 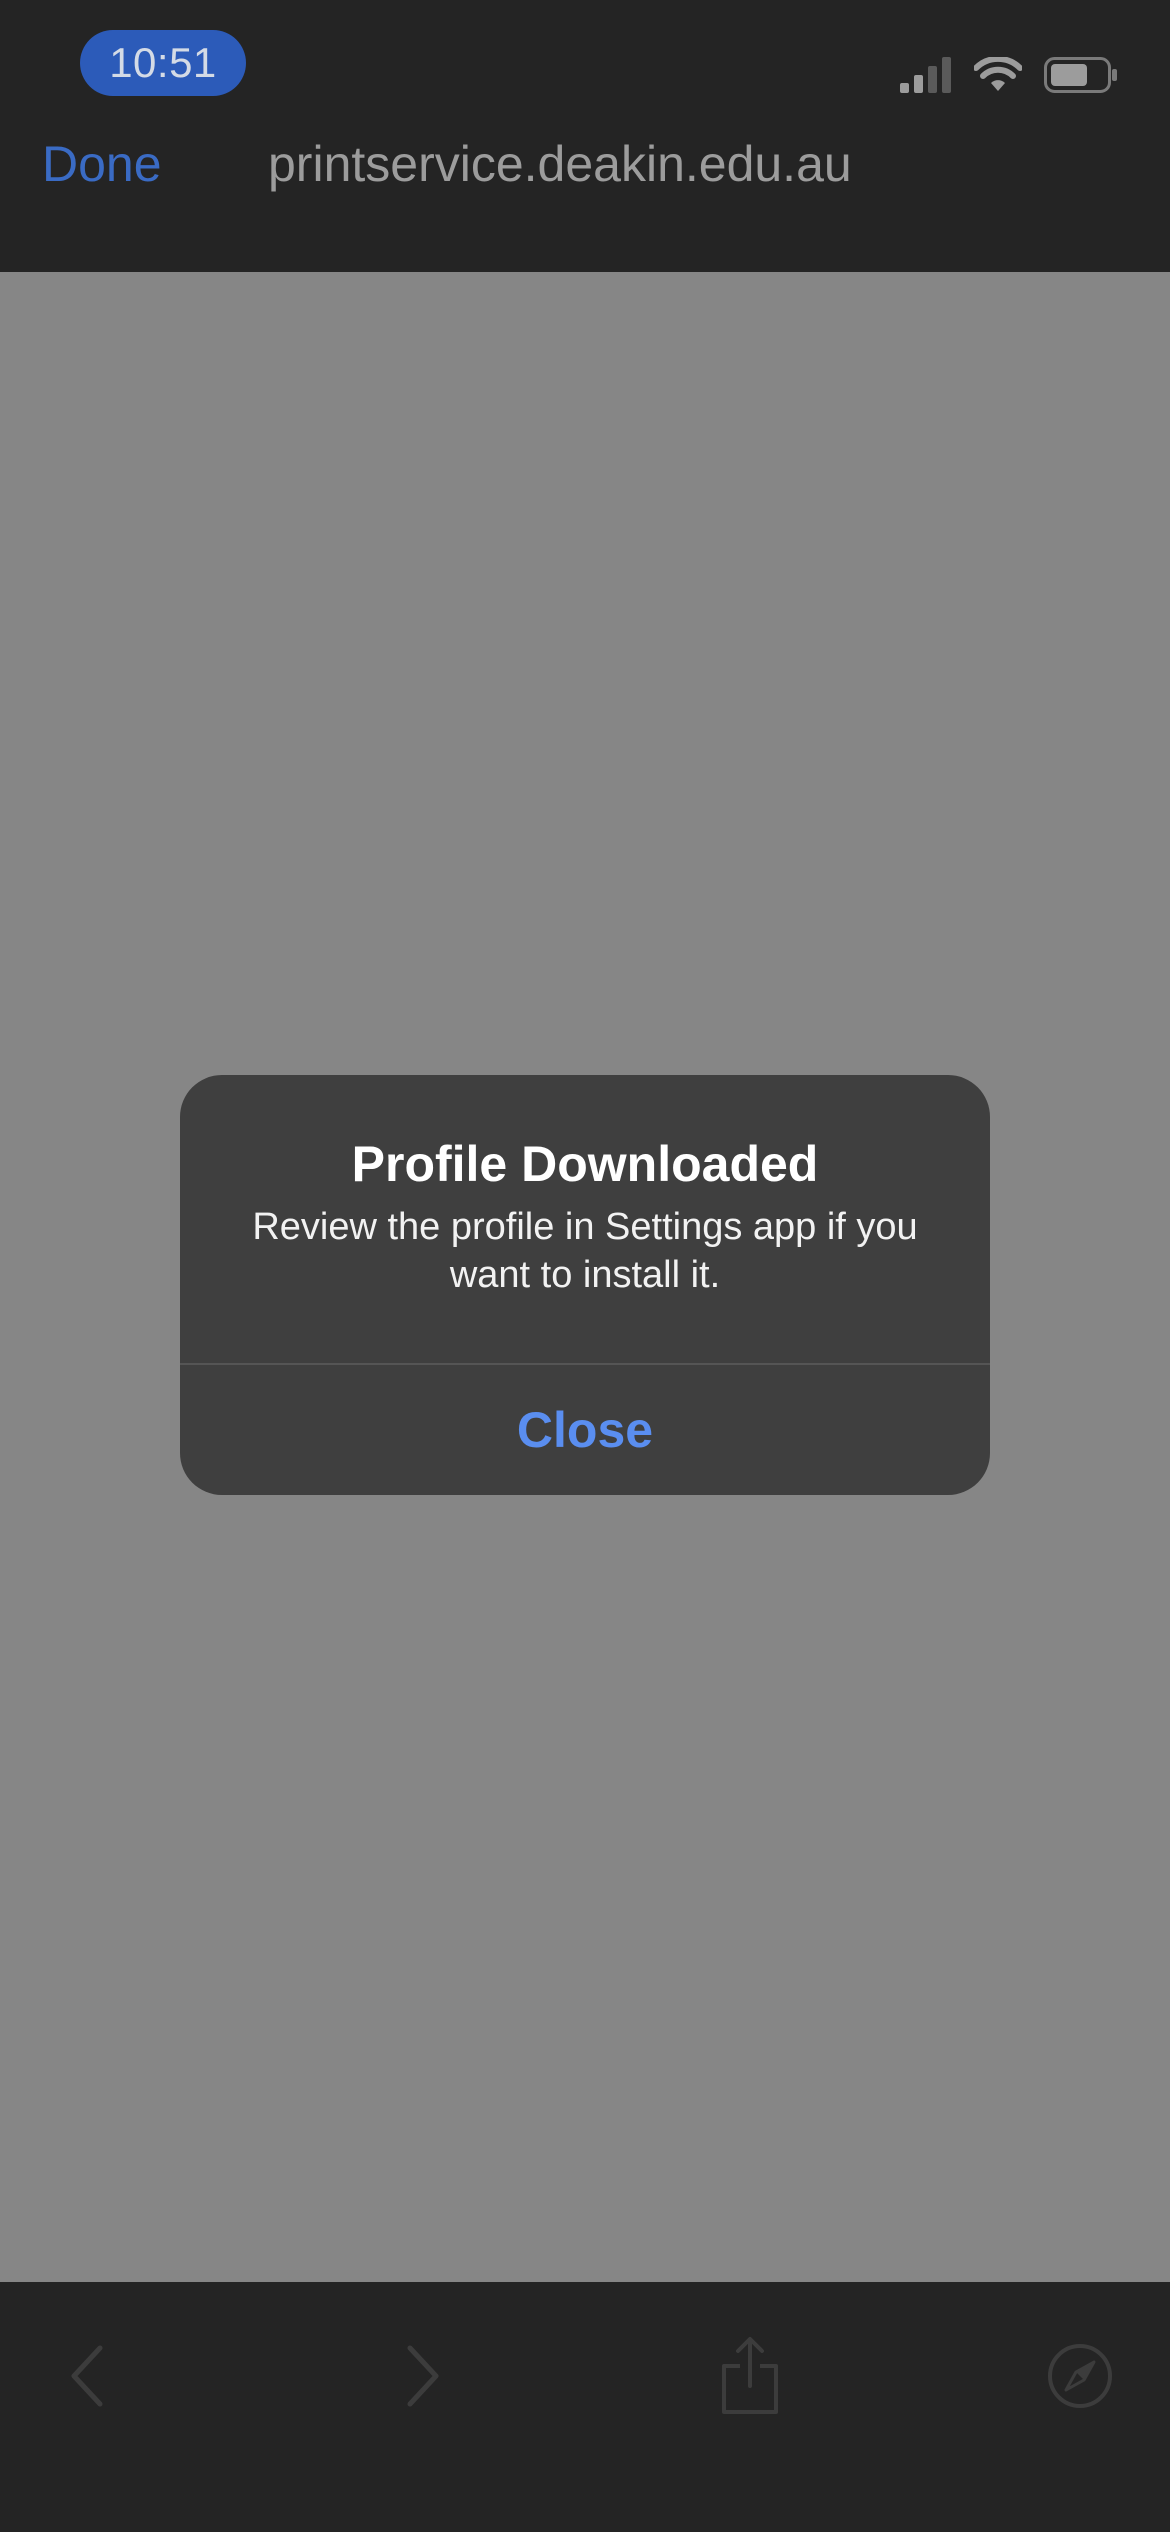 I want to click on page-title: printservice.deakin.edu.au, so click(x=560, y=164).